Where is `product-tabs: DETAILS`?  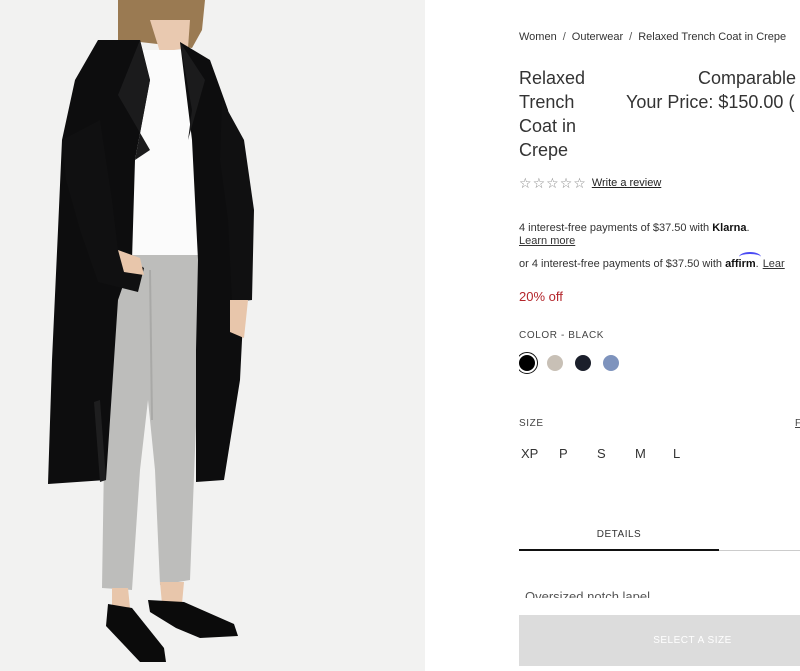 product-tabs: DETAILS is located at coordinates (659, 541).